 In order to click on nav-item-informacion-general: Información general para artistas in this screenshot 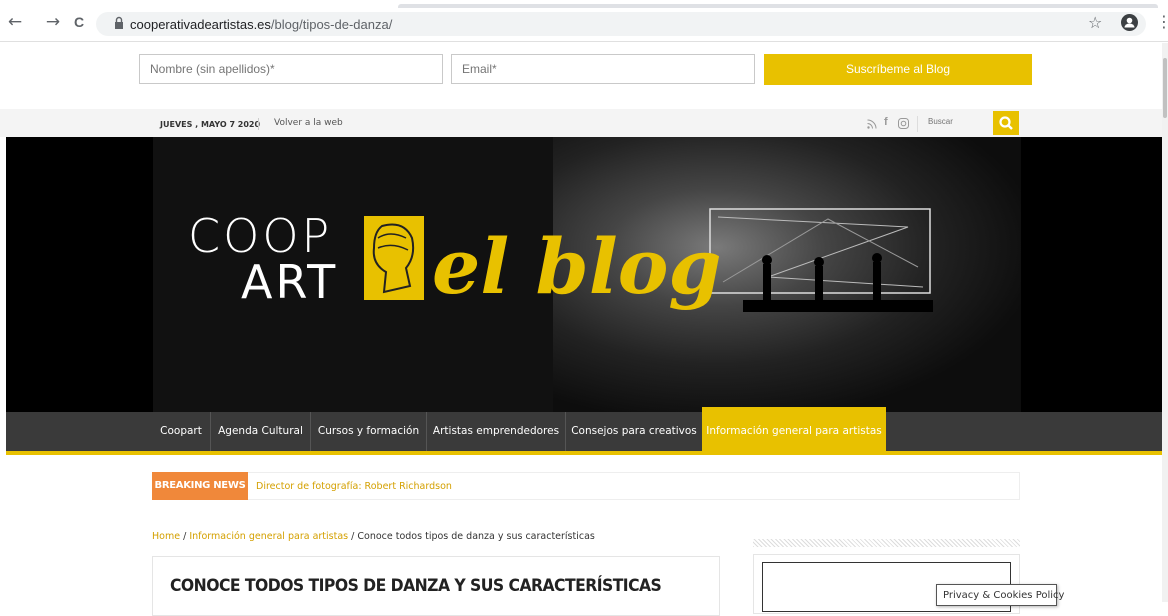, I will do `click(794, 431)`.